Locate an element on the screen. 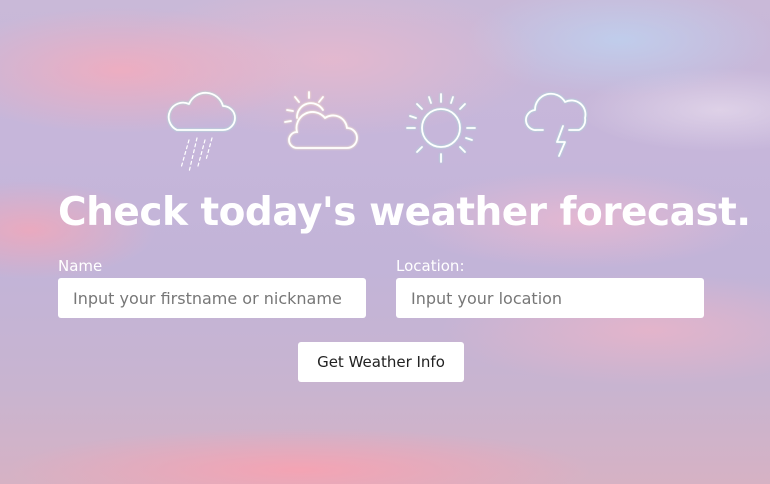 The height and width of the screenshot is (484, 770). location-label: Location: is located at coordinates (430, 266).